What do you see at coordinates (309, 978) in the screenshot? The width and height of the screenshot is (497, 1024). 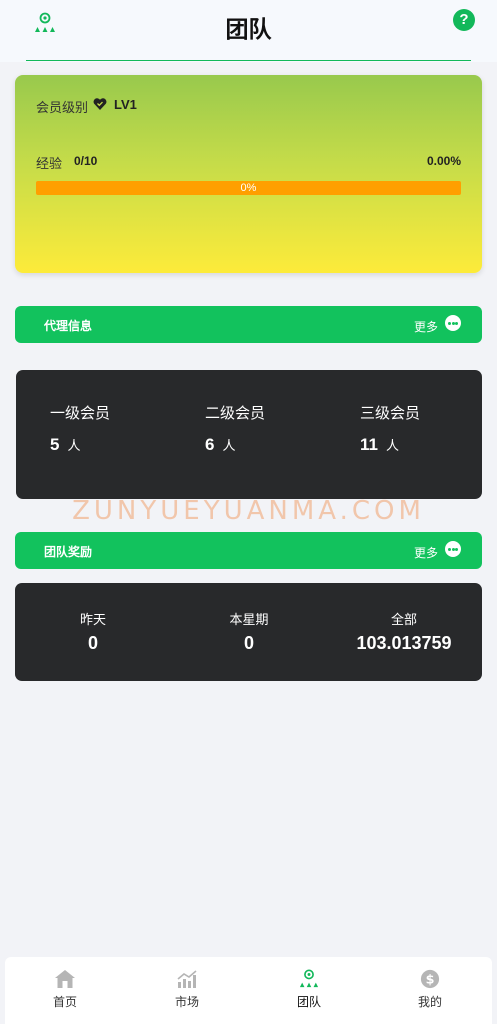 I see `team-icon` at bounding box center [309, 978].